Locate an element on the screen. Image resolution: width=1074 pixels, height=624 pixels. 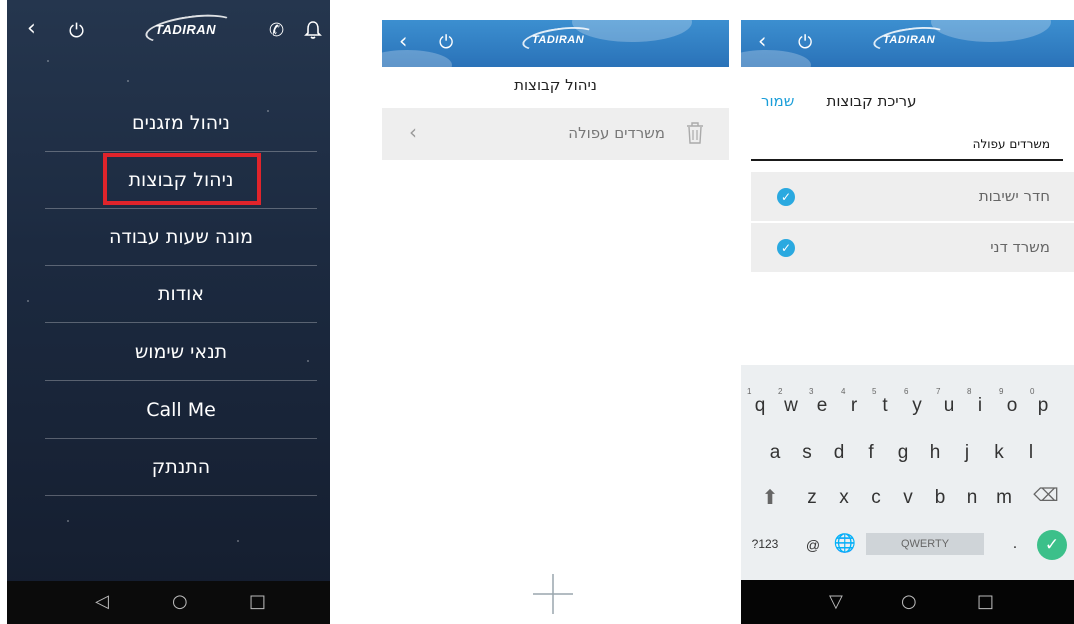
key-label: p is located at coordinates (1043, 405).